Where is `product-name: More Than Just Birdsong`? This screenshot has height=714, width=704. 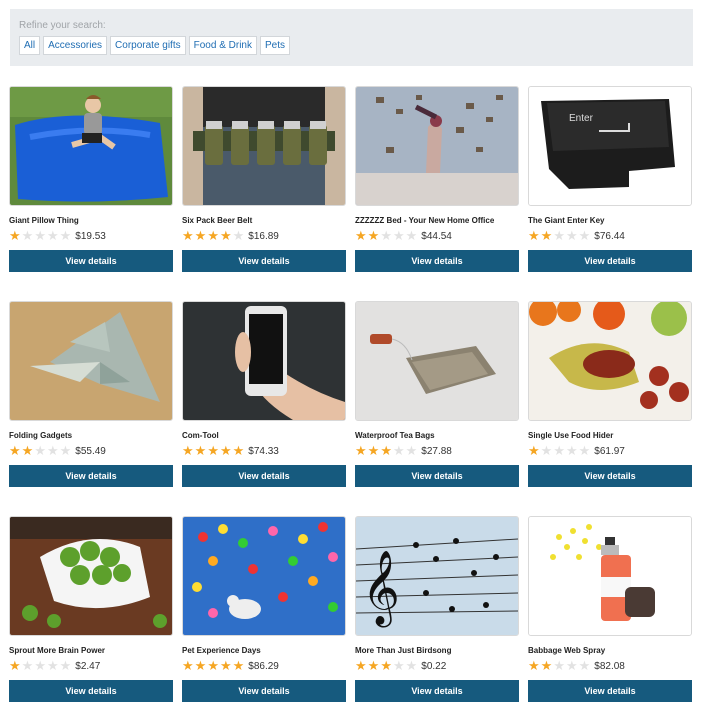
product-name: More Than Just Birdsong is located at coordinates (403, 650).